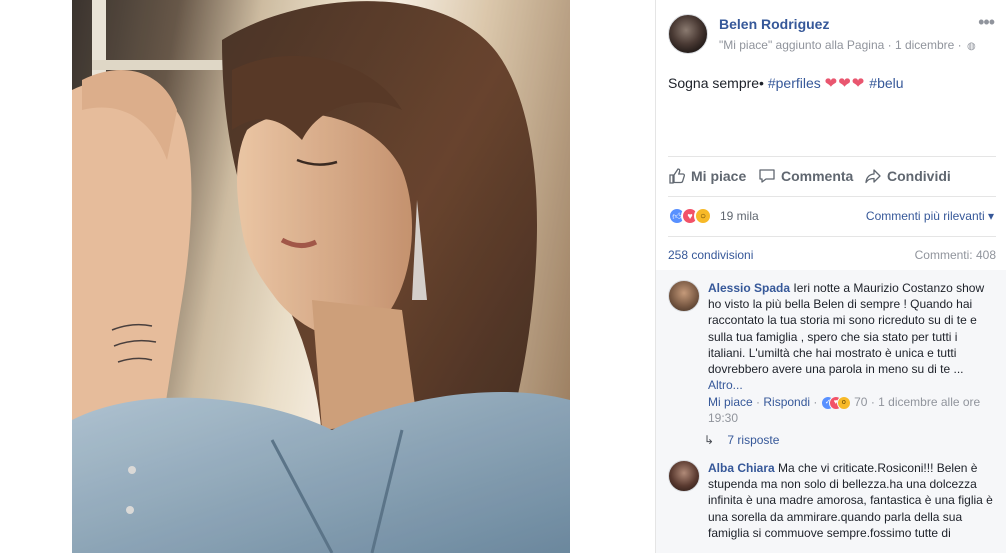 The height and width of the screenshot is (553, 1006). What do you see at coordinates (688, 34) in the screenshot?
I see `author-avatar` at bounding box center [688, 34].